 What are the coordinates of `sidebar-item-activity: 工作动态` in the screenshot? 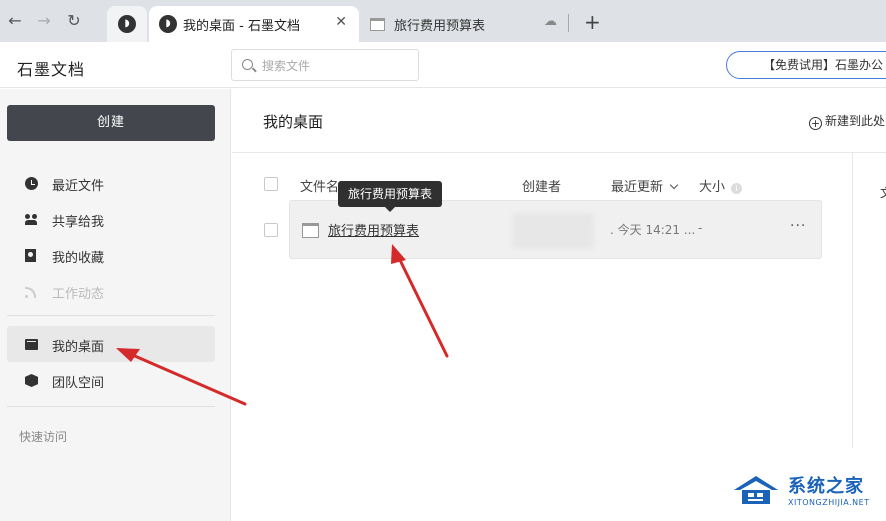 It's located at (111, 291).